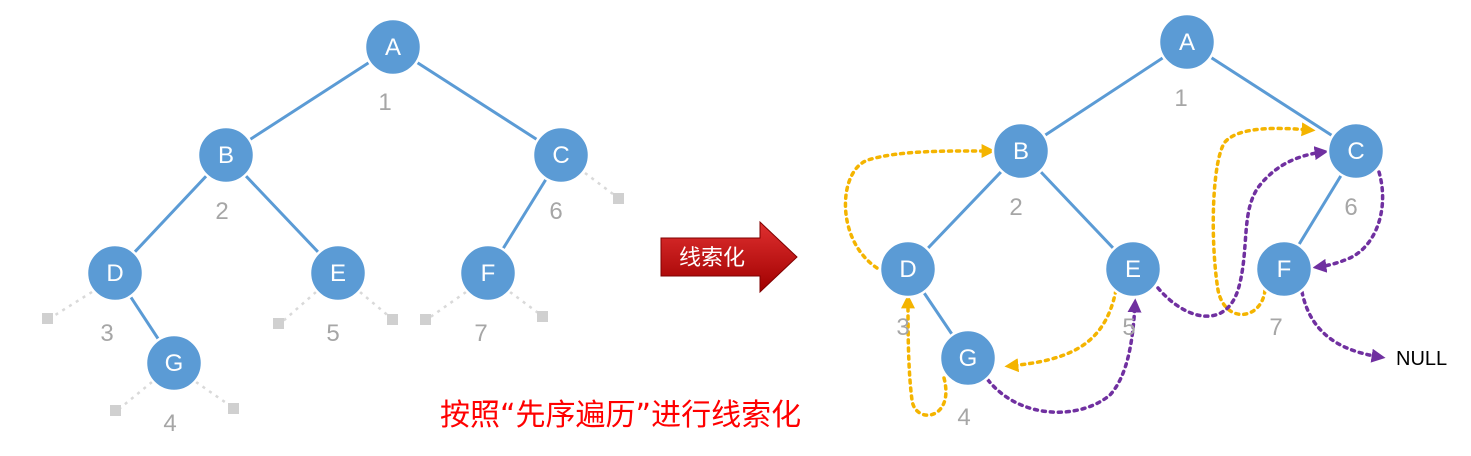 The image size is (1471, 456). Describe the element at coordinates (72, 304) in the screenshot. I see `null-link-d-left` at that location.